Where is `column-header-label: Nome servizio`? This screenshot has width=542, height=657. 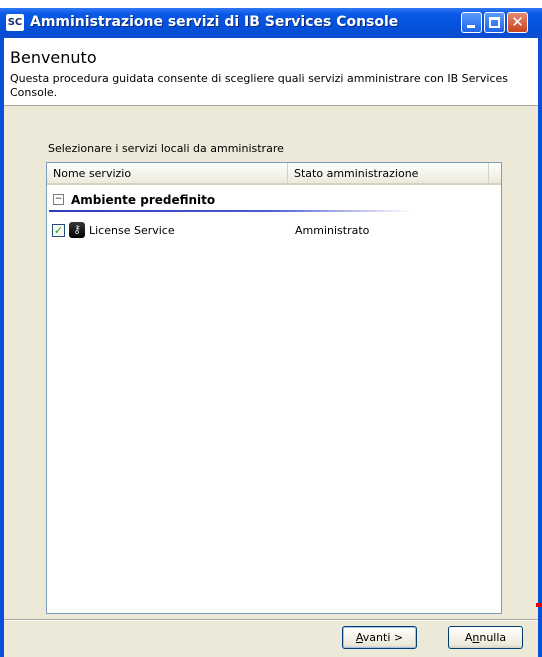 column-header-label: Nome servizio is located at coordinates (92, 173).